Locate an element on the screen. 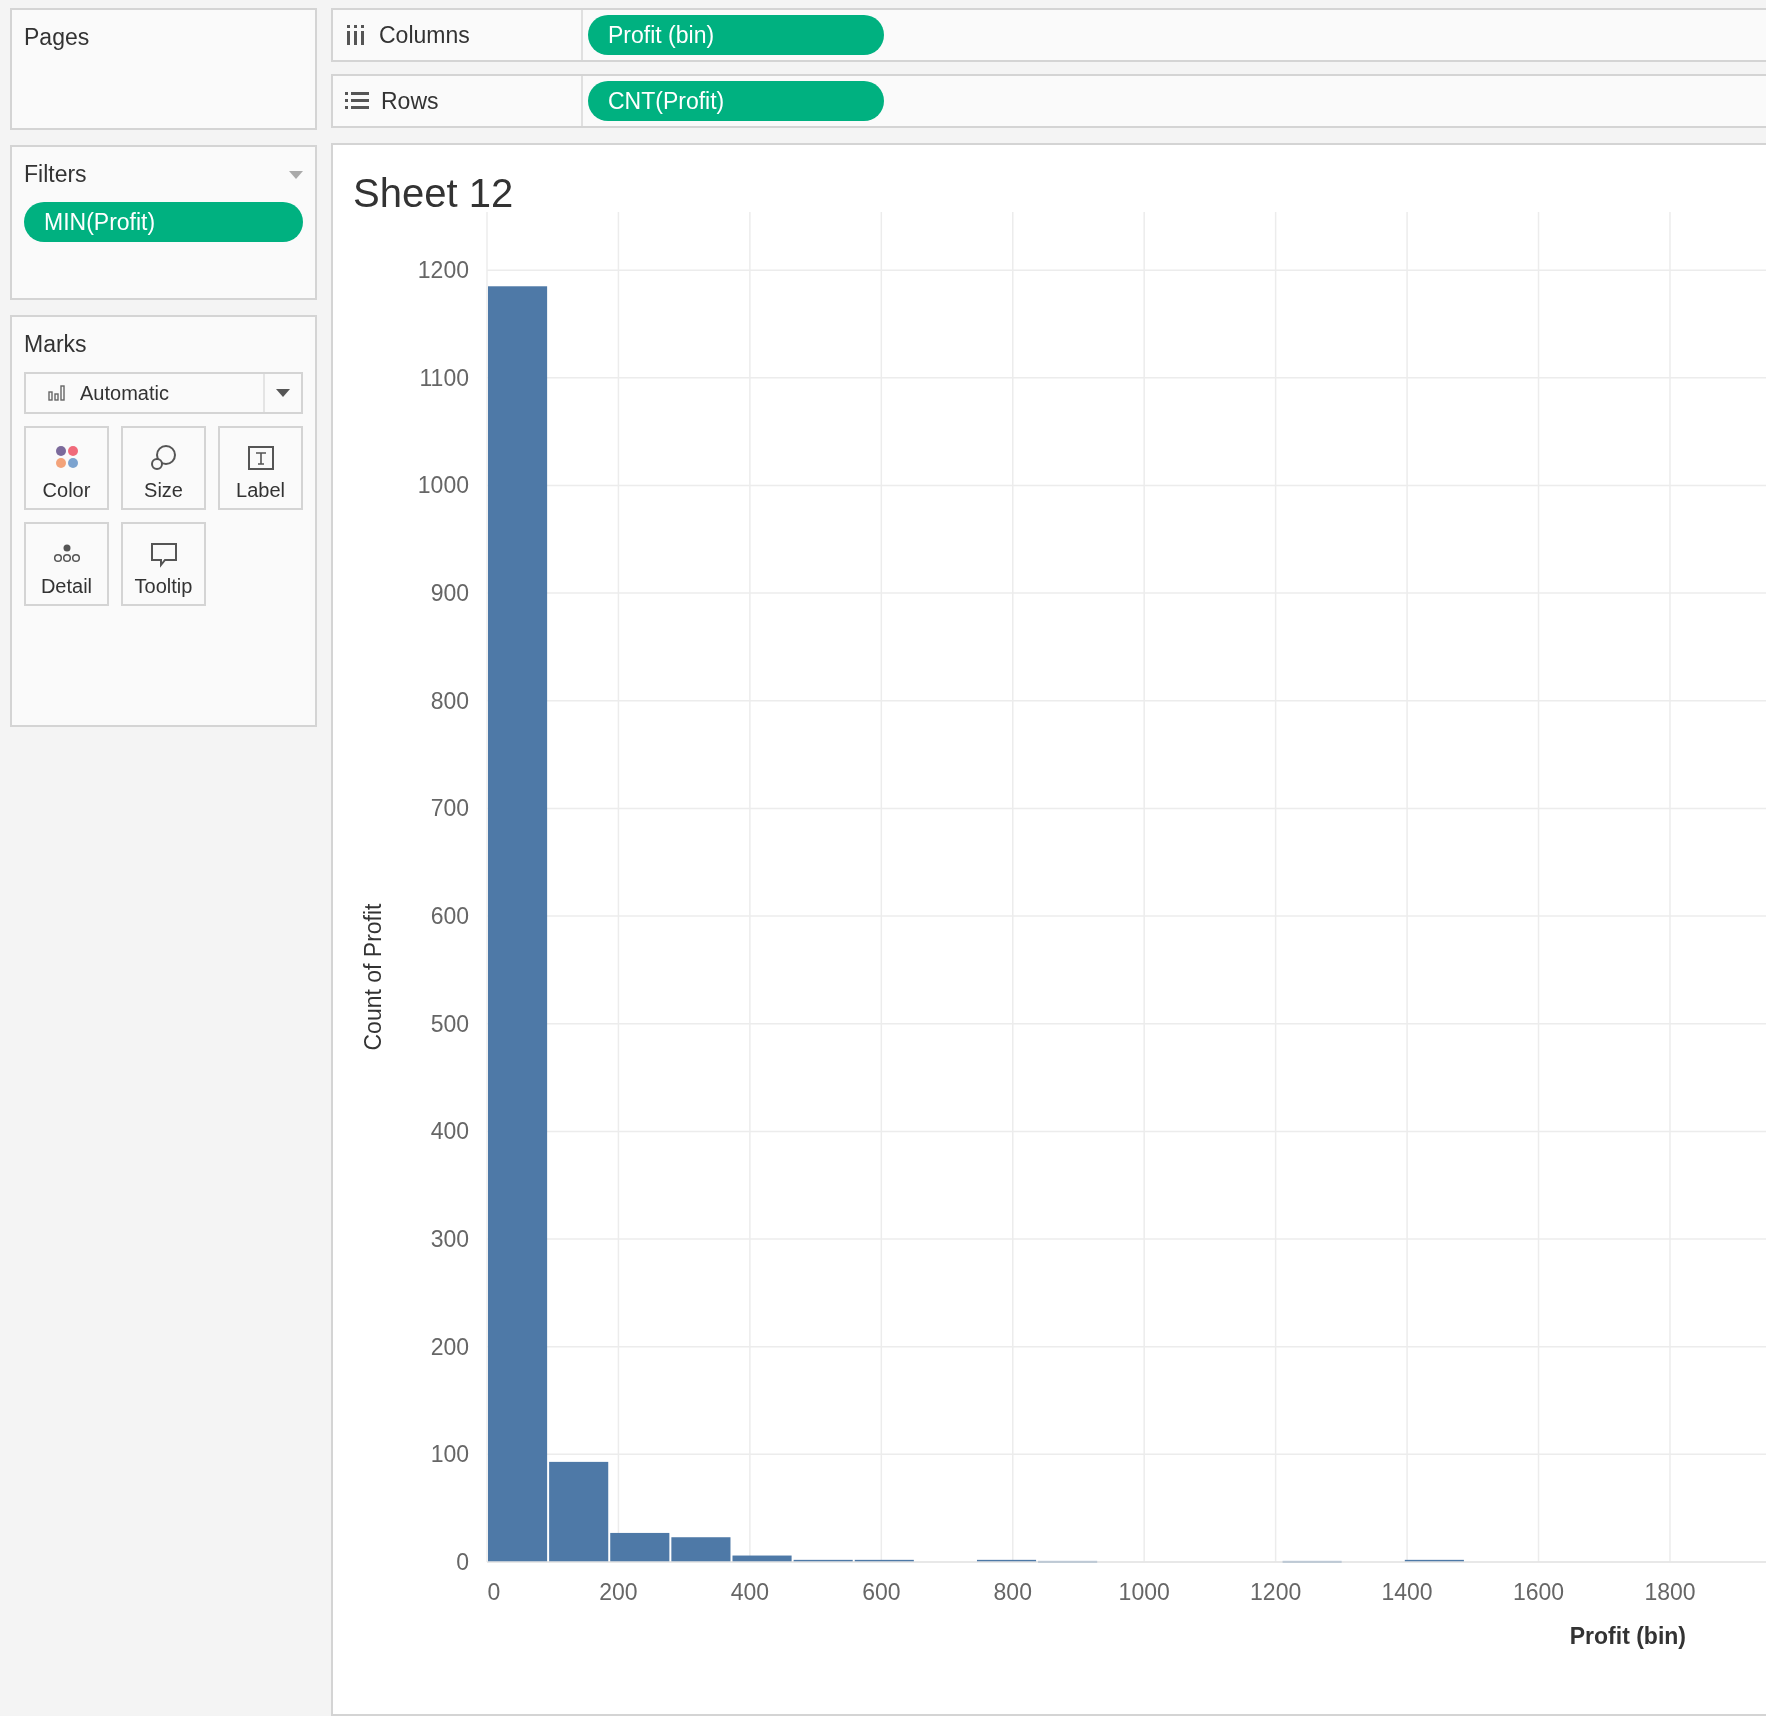 Image resolution: width=1766 pixels, height=1716 pixels. y-axis-label: 100 is located at coordinates (449, 1454).